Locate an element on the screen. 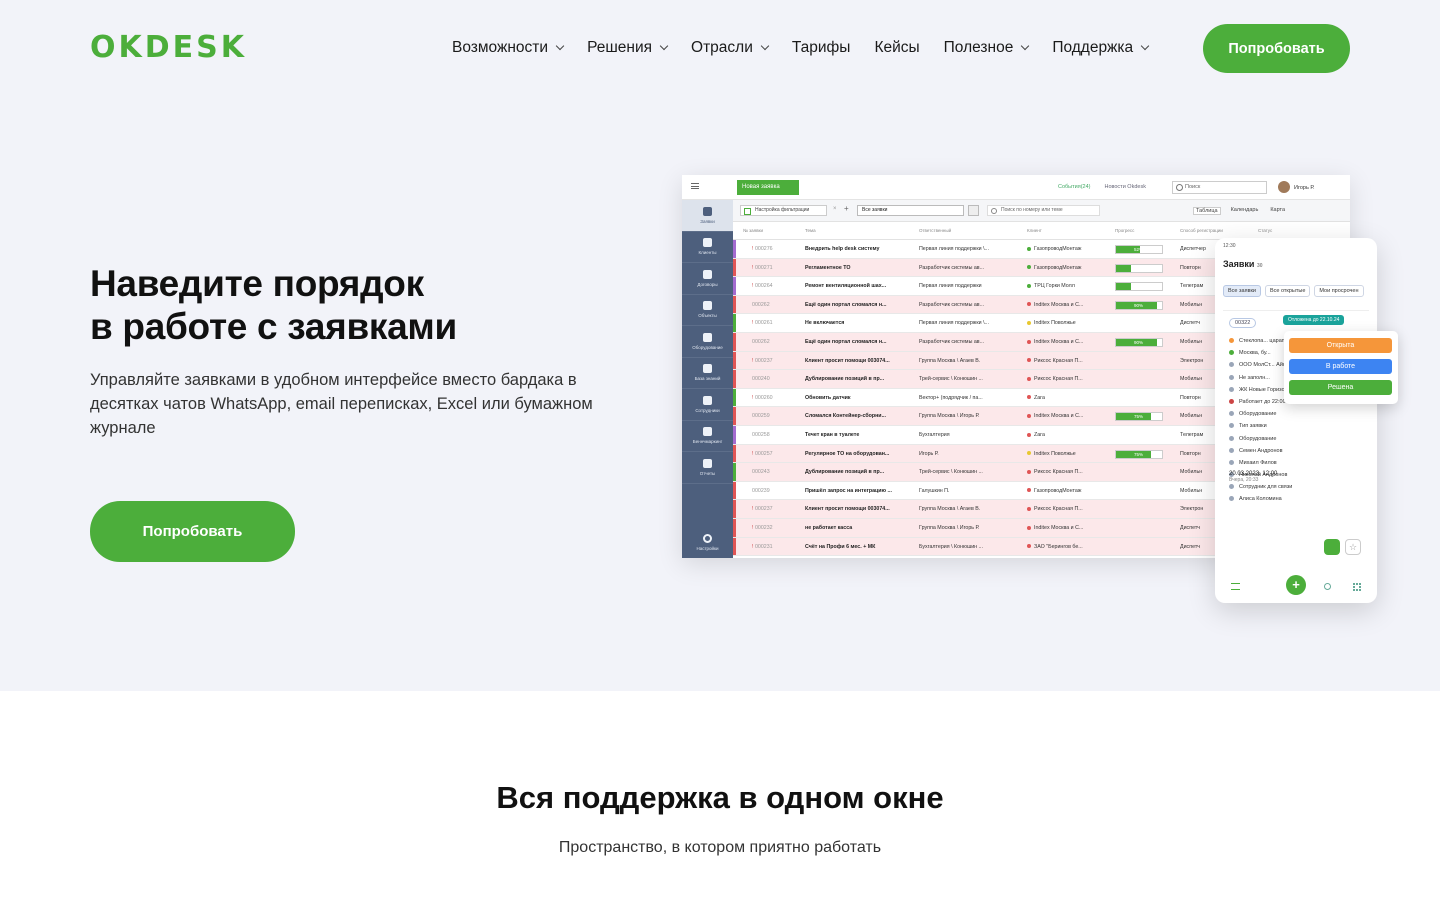 Image resolution: width=1440 pixels, height=900 pixels. ticket-number: ! 000257 is located at coordinates (762, 453).